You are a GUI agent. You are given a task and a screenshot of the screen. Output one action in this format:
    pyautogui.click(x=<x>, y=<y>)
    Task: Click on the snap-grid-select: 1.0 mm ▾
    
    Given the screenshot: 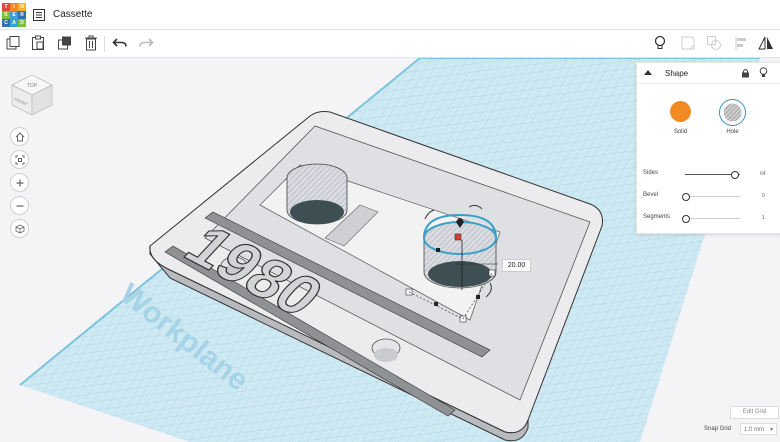 What is the action you would take?
    pyautogui.click(x=758, y=429)
    